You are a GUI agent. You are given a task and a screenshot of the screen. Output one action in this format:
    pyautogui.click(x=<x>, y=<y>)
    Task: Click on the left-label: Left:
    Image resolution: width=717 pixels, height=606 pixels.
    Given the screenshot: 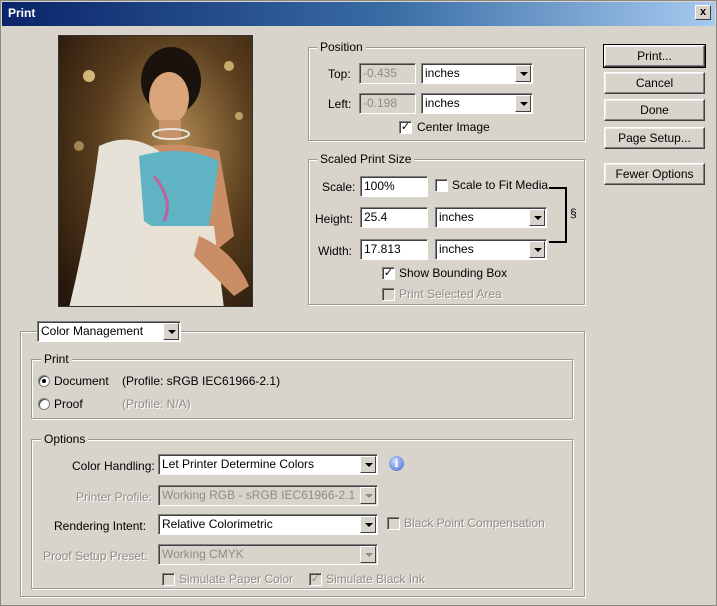 What is the action you would take?
    pyautogui.click(x=340, y=104)
    